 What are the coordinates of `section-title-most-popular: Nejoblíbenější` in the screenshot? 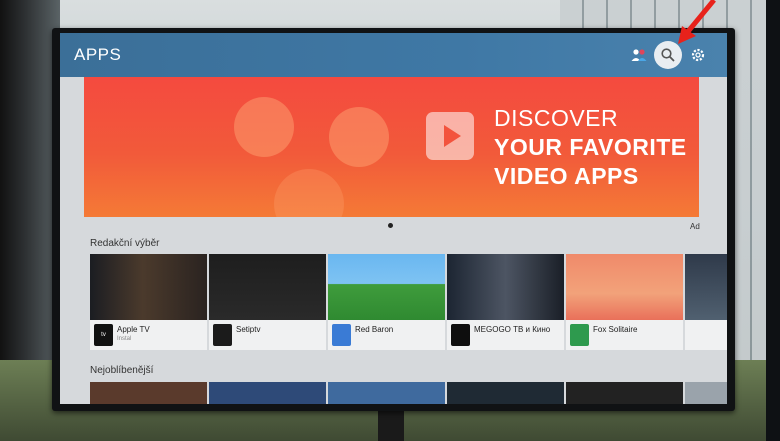 It's located at (122, 370).